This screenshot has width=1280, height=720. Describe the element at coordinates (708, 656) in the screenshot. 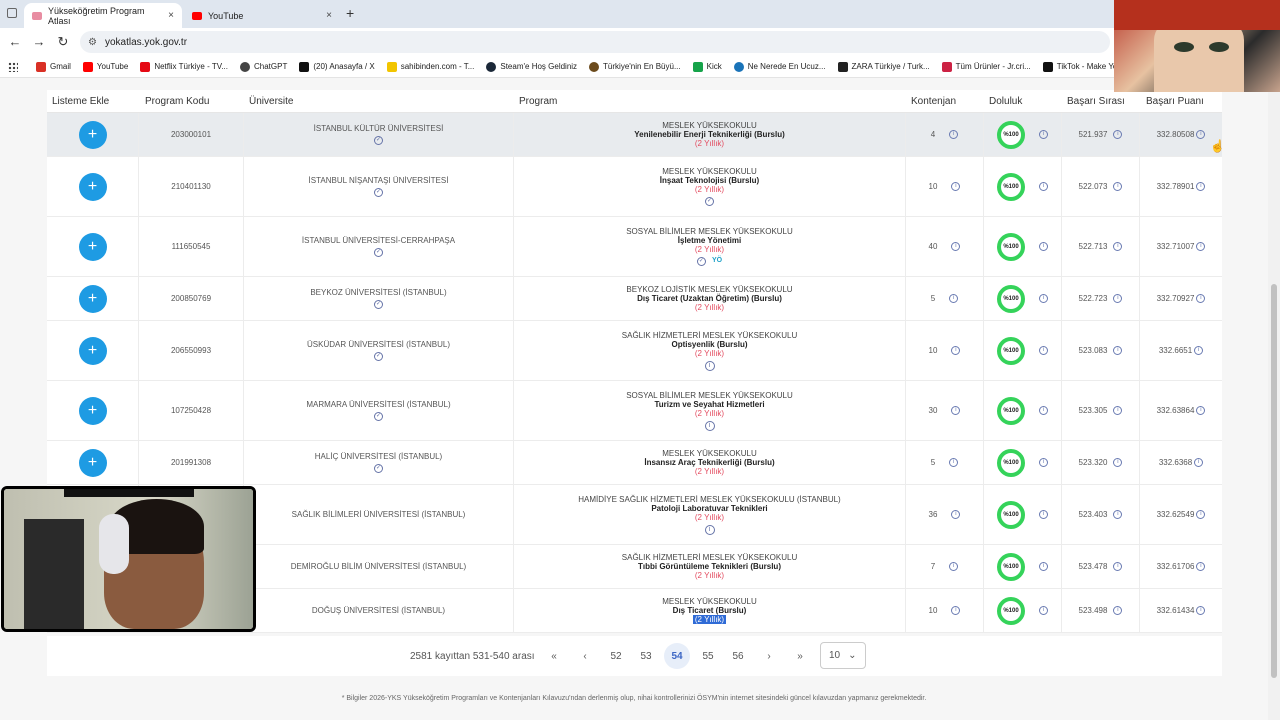

I see `page-55: 55` at that location.